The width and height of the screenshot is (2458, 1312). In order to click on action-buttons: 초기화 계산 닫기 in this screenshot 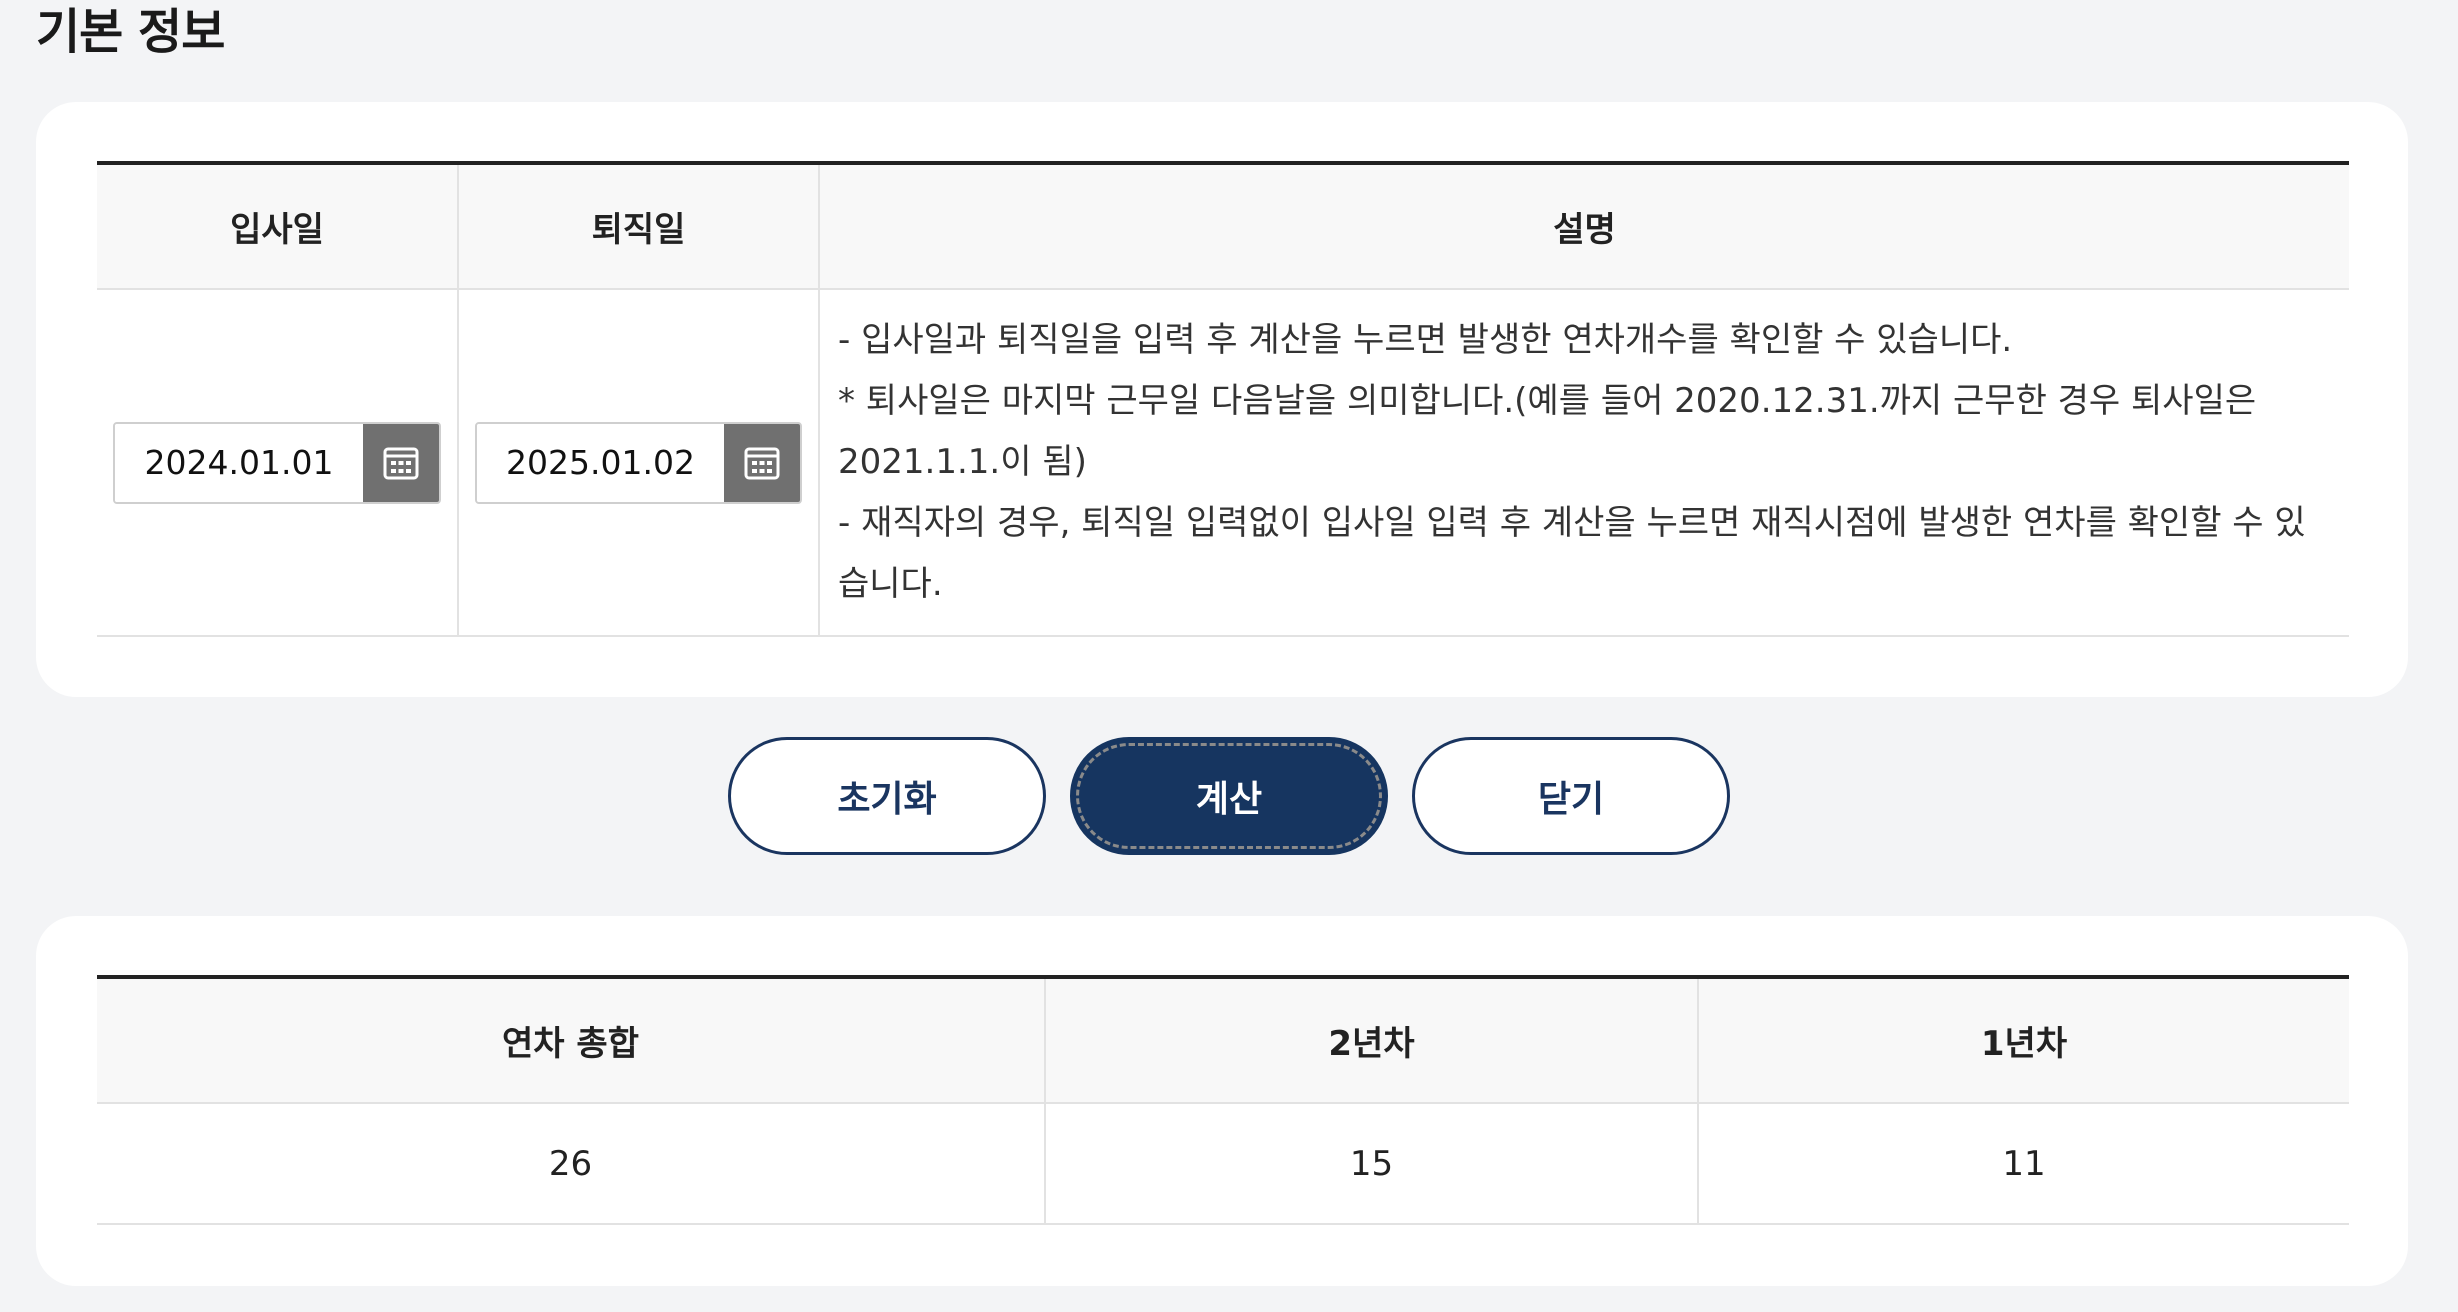, I will do `click(1229, 796)`.